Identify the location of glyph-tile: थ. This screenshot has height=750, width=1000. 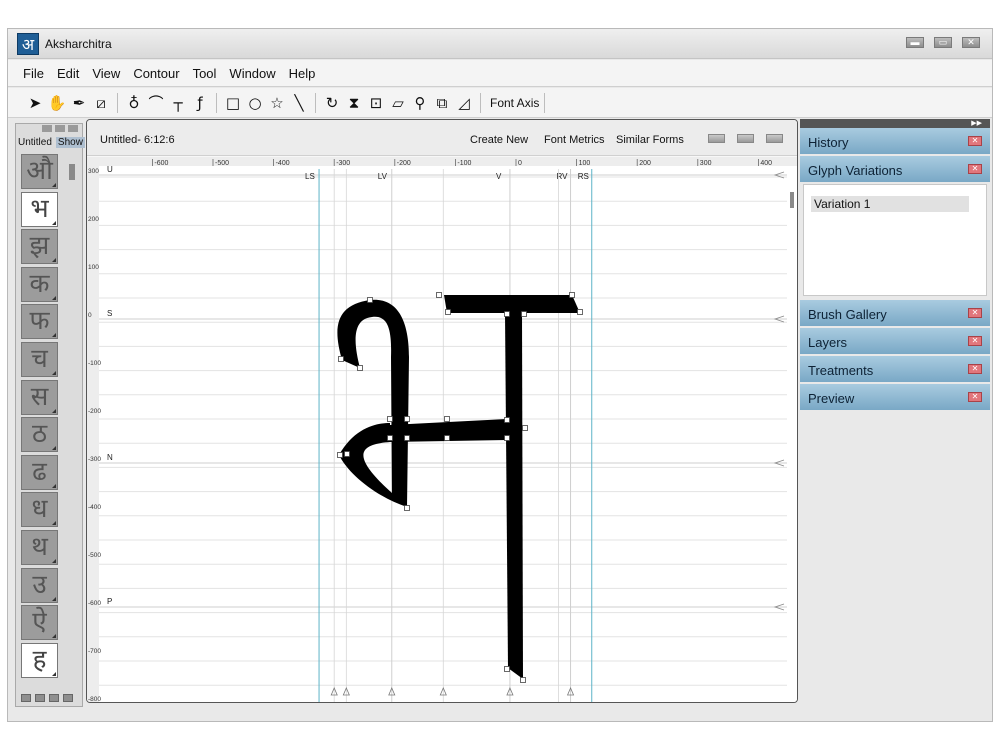
(39, 547).